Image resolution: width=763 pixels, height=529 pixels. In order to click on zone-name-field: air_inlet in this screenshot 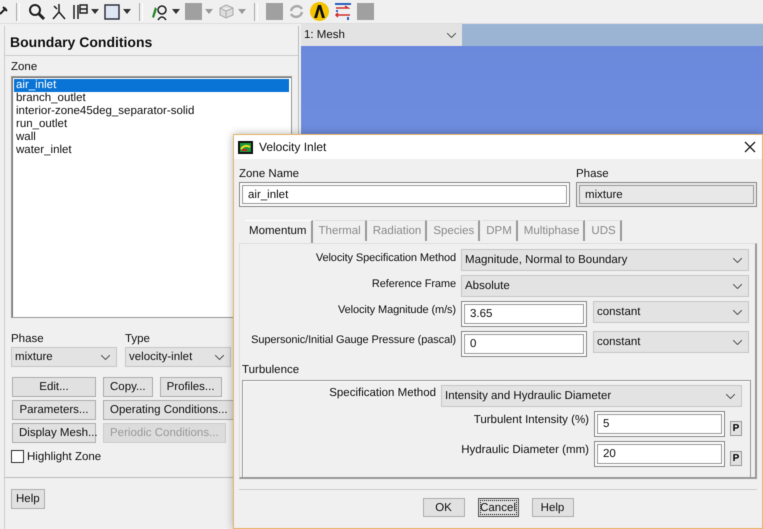, I will do `click(404, 194)`.